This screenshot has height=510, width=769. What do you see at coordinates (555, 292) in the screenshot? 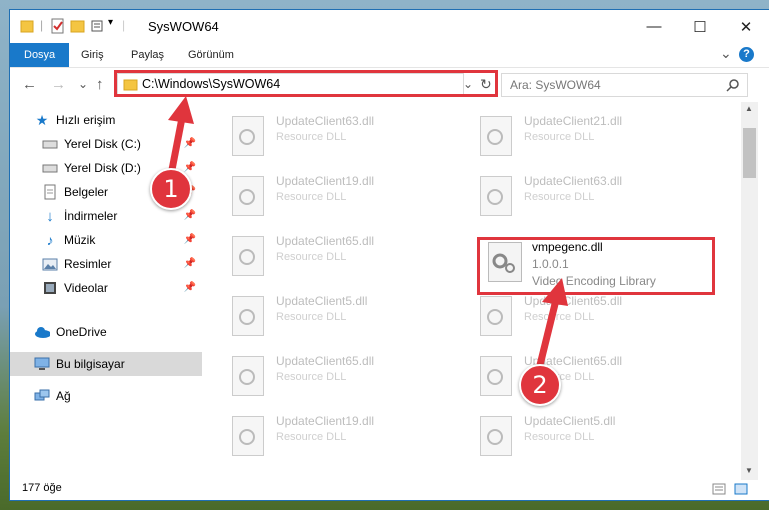
I see `arrow-2-head` at bounding box center [555, 292].